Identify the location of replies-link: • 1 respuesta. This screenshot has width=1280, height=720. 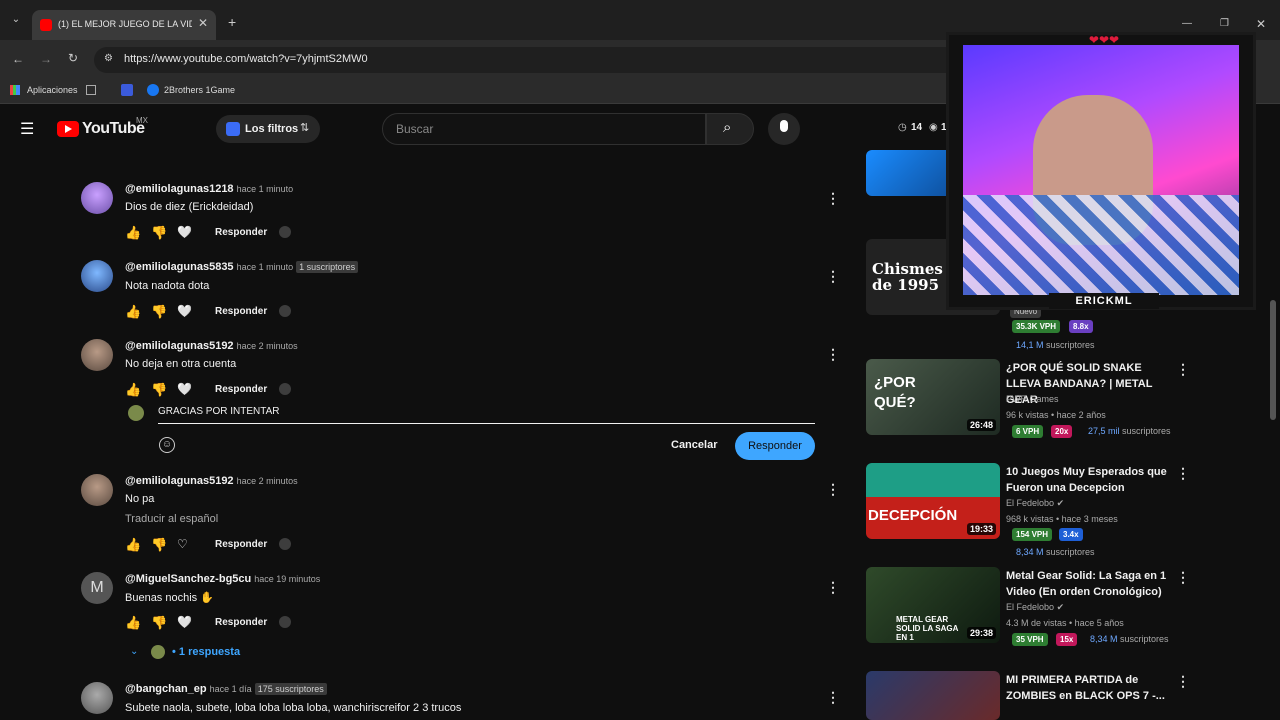
(206, 652).